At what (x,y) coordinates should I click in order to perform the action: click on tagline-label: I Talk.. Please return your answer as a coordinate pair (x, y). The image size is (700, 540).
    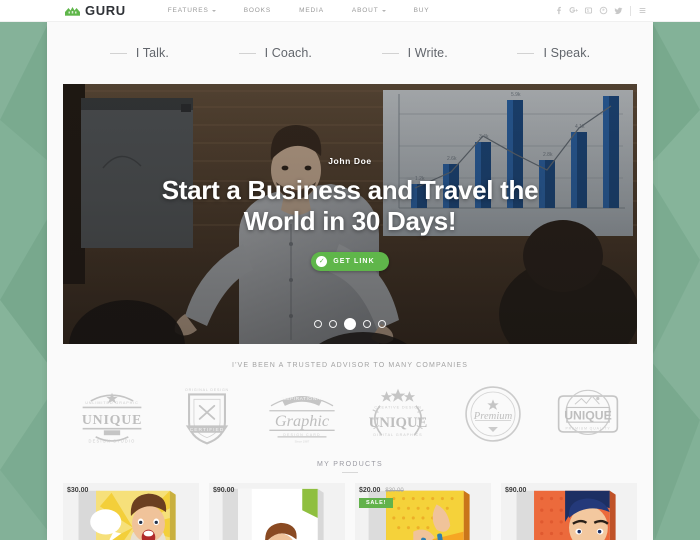
    Looking at the image, I should click on (152, 53).